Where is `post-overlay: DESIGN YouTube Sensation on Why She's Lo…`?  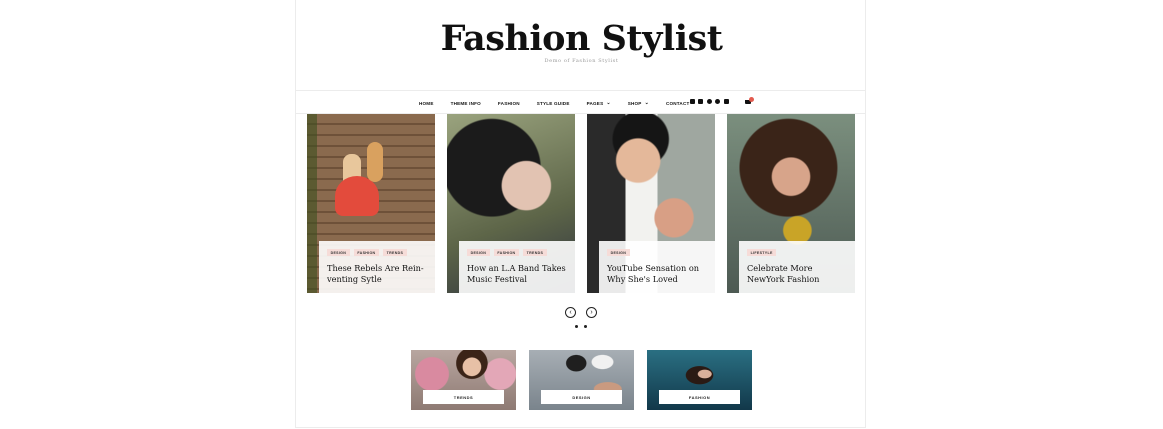 post-overlay: DESIGN YouTube Sensation on Why She's Lo… is located at coordinates (657, 267).